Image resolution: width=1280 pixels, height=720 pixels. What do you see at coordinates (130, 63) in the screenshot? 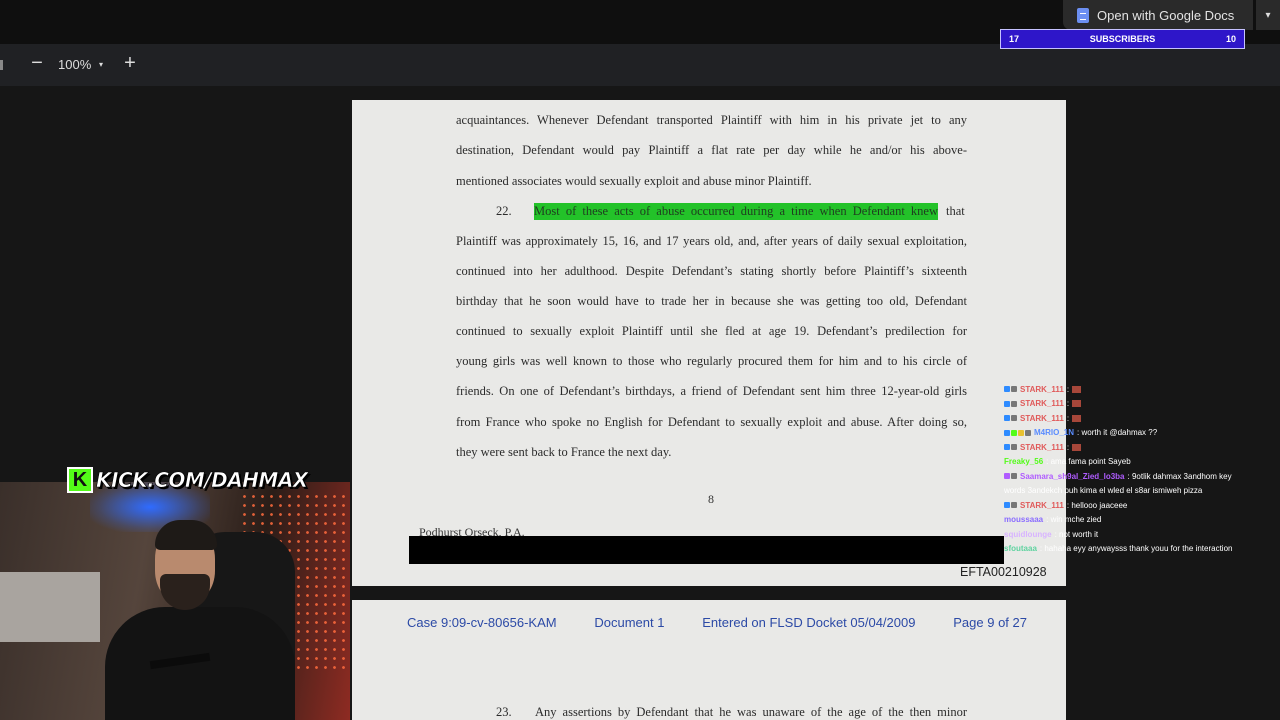
I see `zoom-in-button: +` at bounding box center [130, 63].